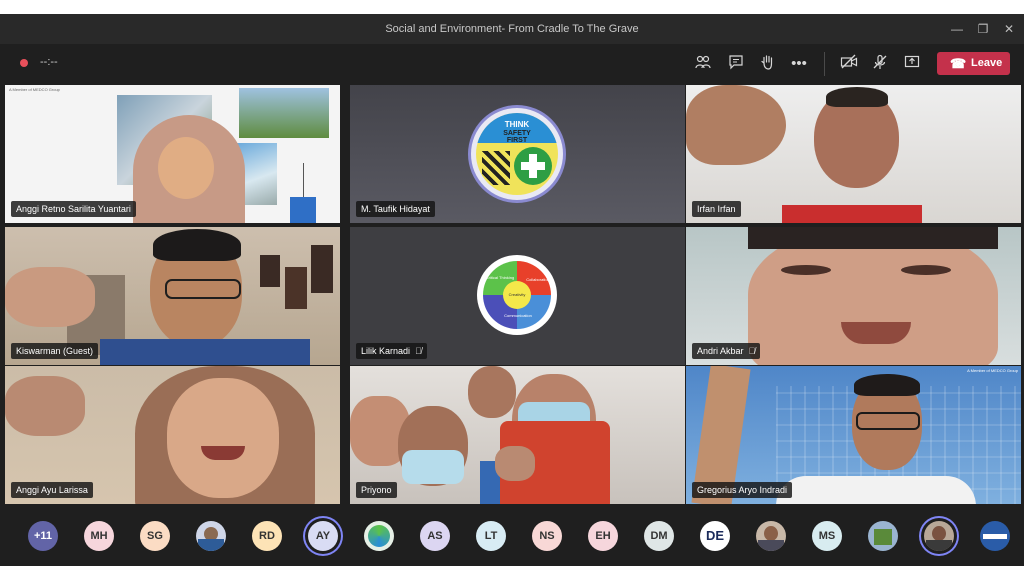  Describe the element at coordinates (496, 168) in the screenshot. I see `hazard-stripes` at that location.